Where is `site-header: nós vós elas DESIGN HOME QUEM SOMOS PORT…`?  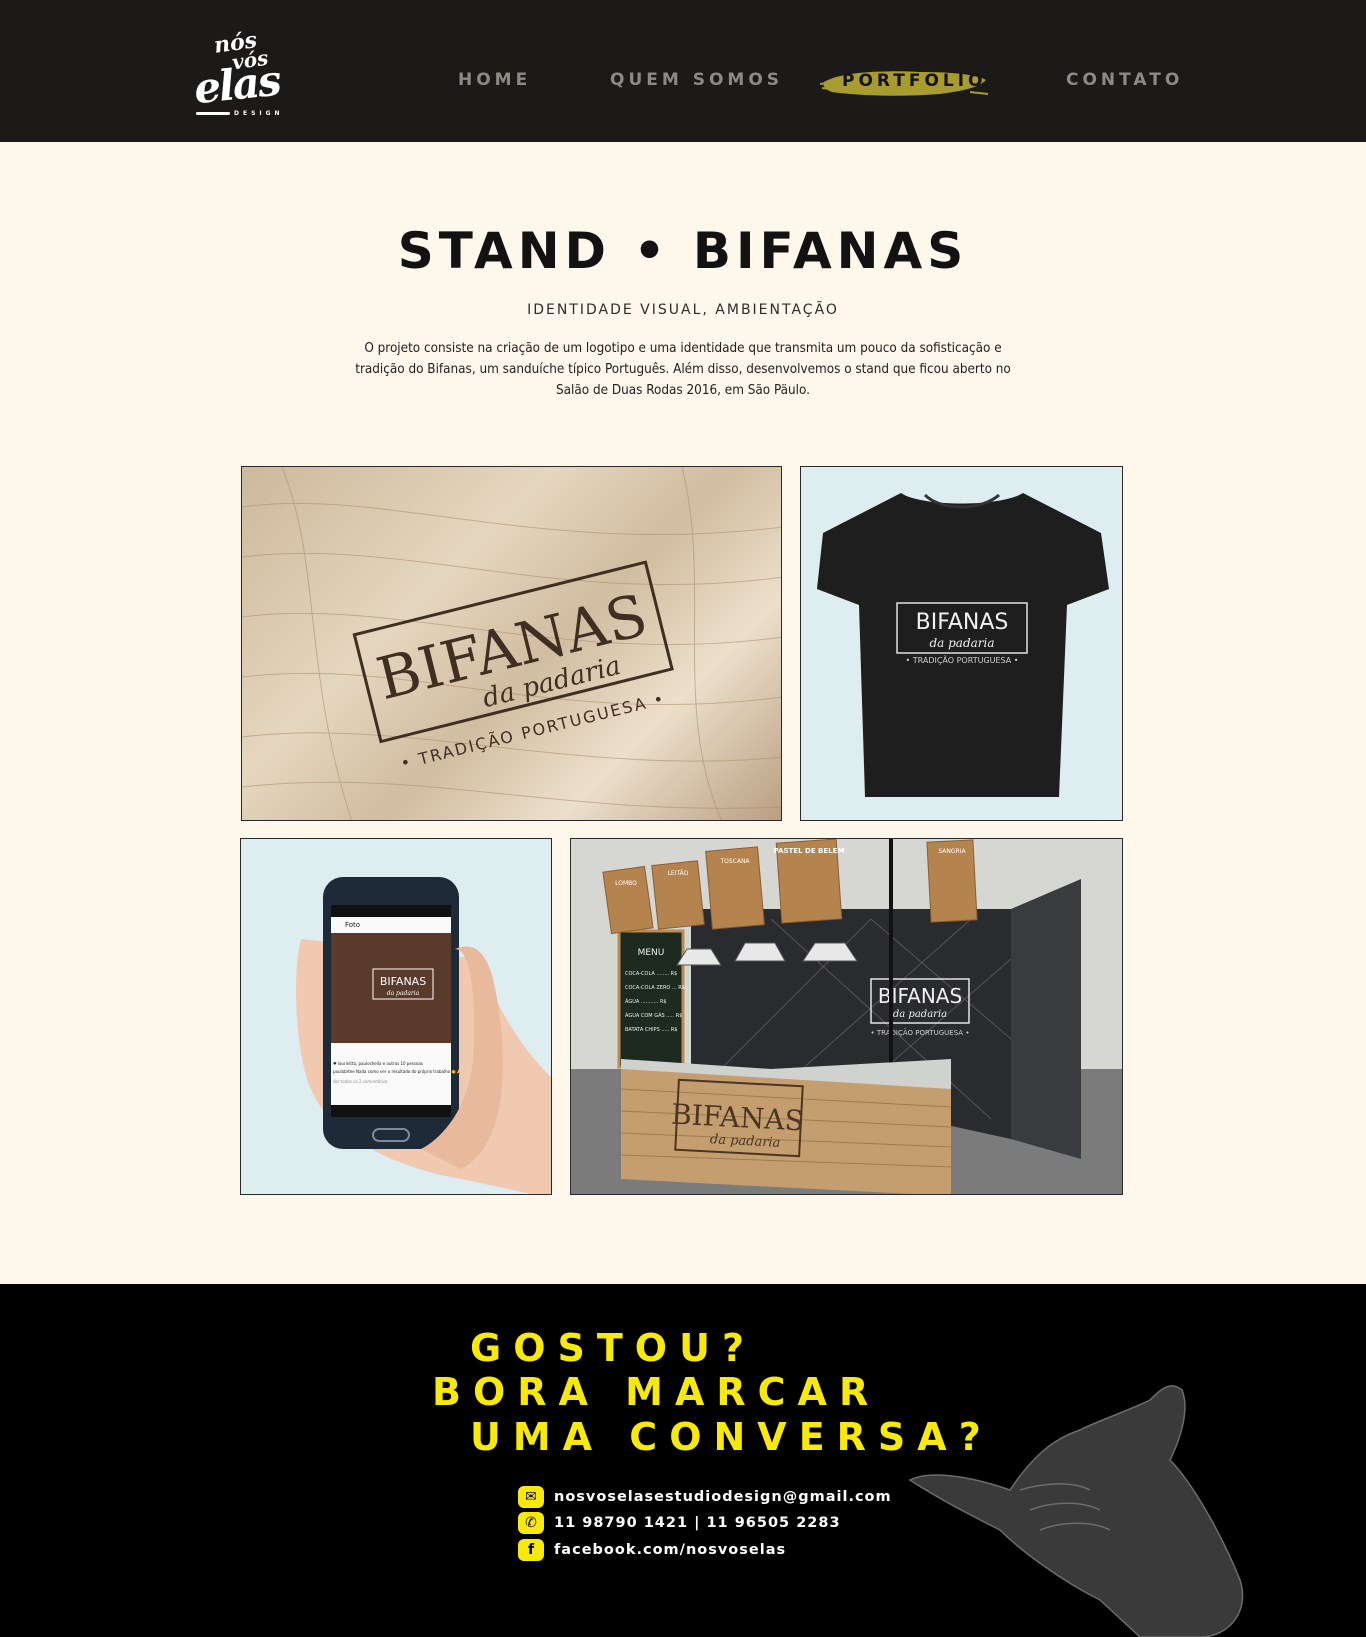
site-header: nós vós elas DESIGN HOME QUEM SOMOS PORT… is located at coordinates (683, 71).